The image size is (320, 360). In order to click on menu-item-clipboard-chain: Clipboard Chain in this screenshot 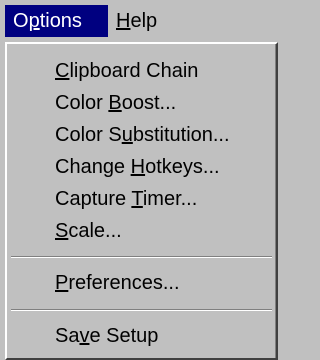, I will do `click(126, 71)`.